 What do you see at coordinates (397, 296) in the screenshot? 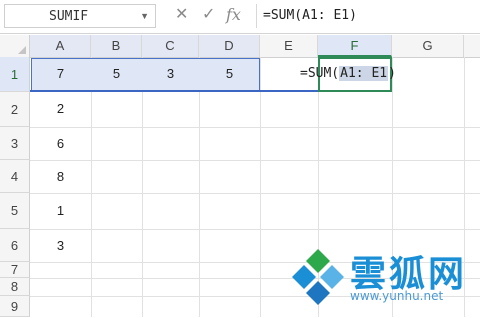
I see `watermark-url: www.yunhu.net` at bounding box center [397, 296].